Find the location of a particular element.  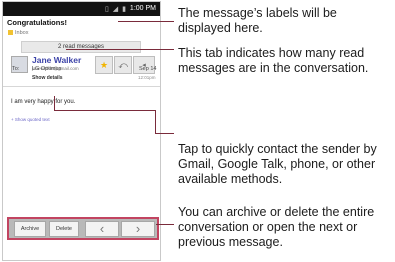

status-icons: ▯ ◢ ▮ is located at coordinates (116, 9).